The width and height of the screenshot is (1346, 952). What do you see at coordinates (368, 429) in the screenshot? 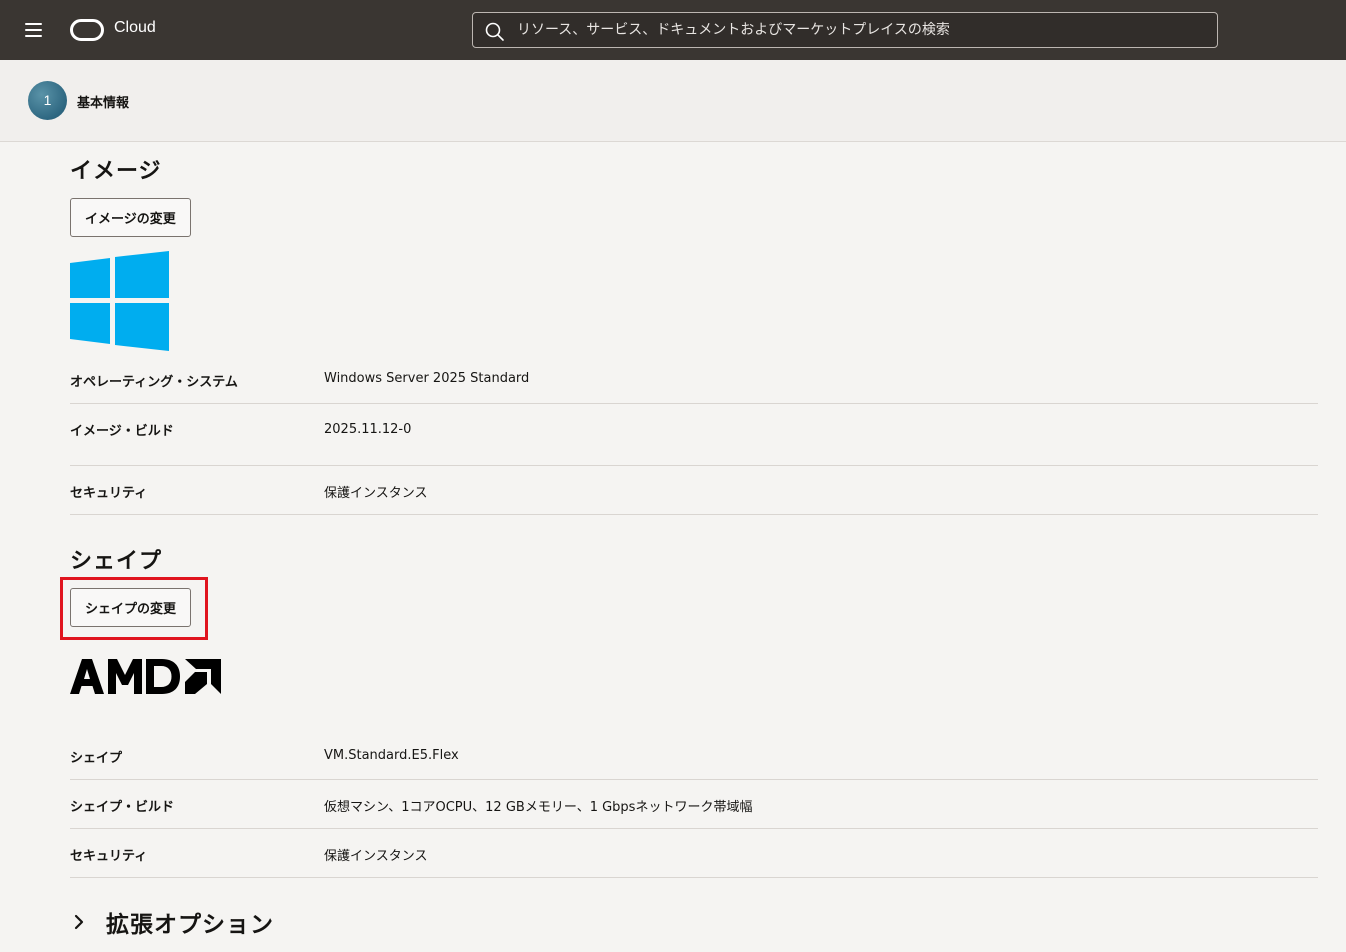
I see `image-build-value: 2025.11.12-0` at bounding box center [368, 429].